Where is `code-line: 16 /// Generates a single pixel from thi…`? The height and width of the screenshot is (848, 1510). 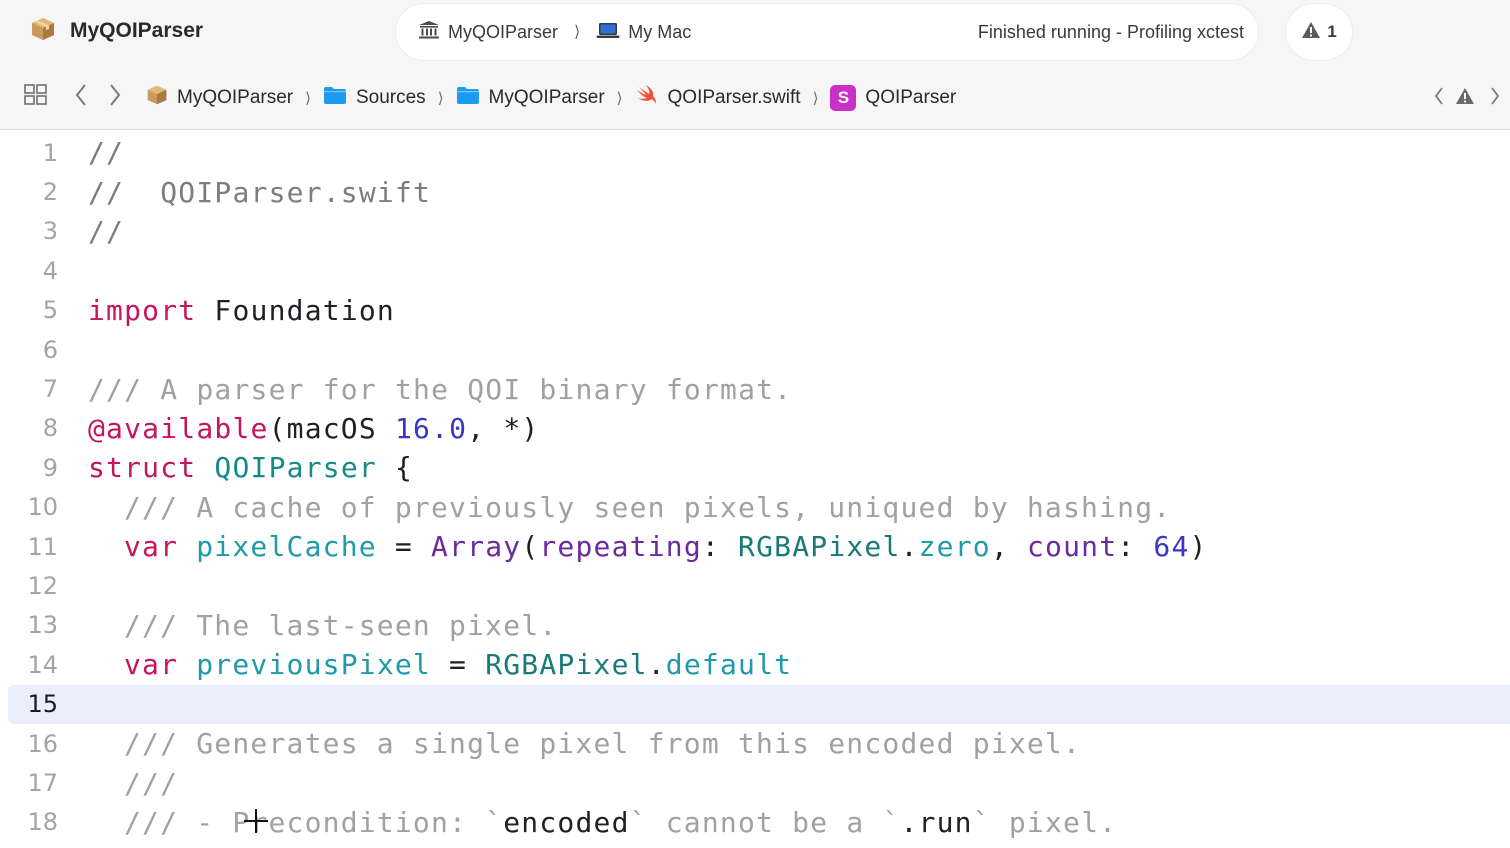
code-line: 16 /// Generates a single pixel from thi… is located at coordinates (755, 743).